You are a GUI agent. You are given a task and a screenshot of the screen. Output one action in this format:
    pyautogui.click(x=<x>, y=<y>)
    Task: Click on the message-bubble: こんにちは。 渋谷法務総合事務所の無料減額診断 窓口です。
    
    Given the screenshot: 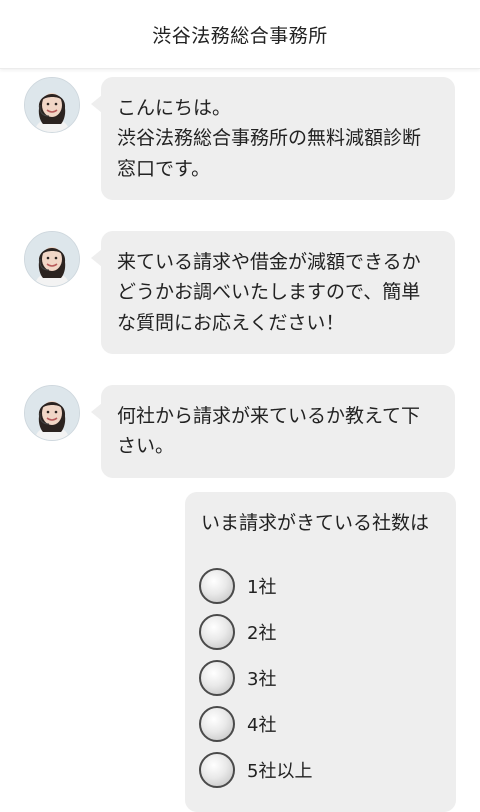 What is the action you would take?
    pyautogui.click(x=273, y=139)
    